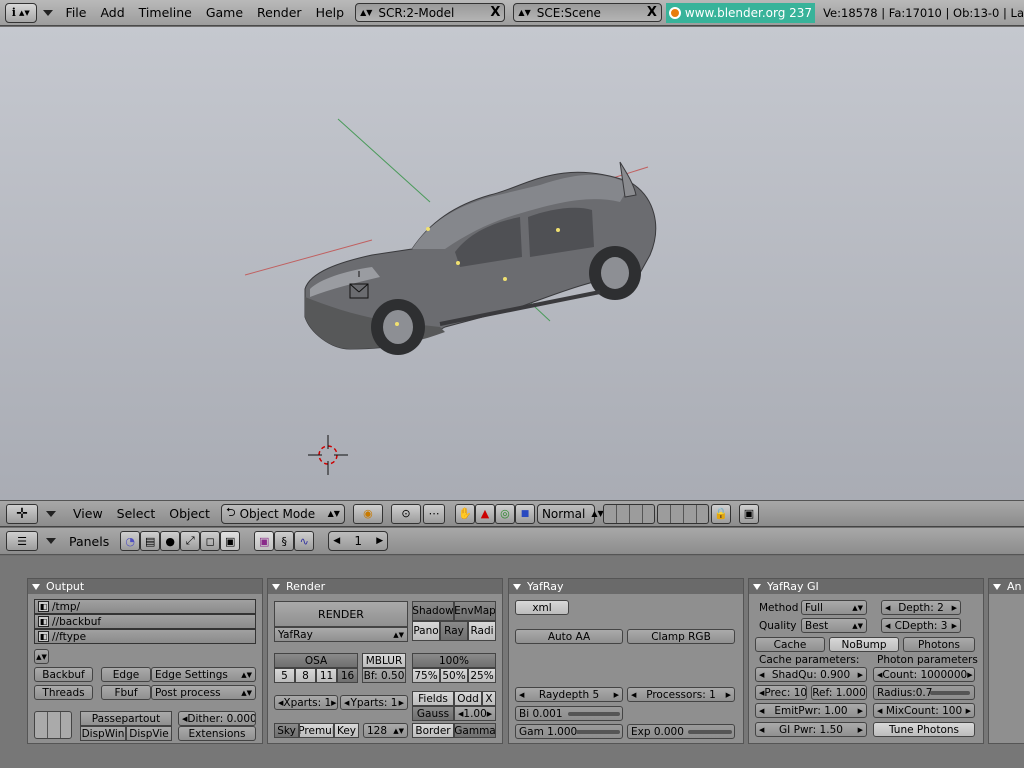 Image resolution: width=1024 pixels, height=768 pixels. I want to click on quality-dropdown: Best ▲▼, so click(834, 625).